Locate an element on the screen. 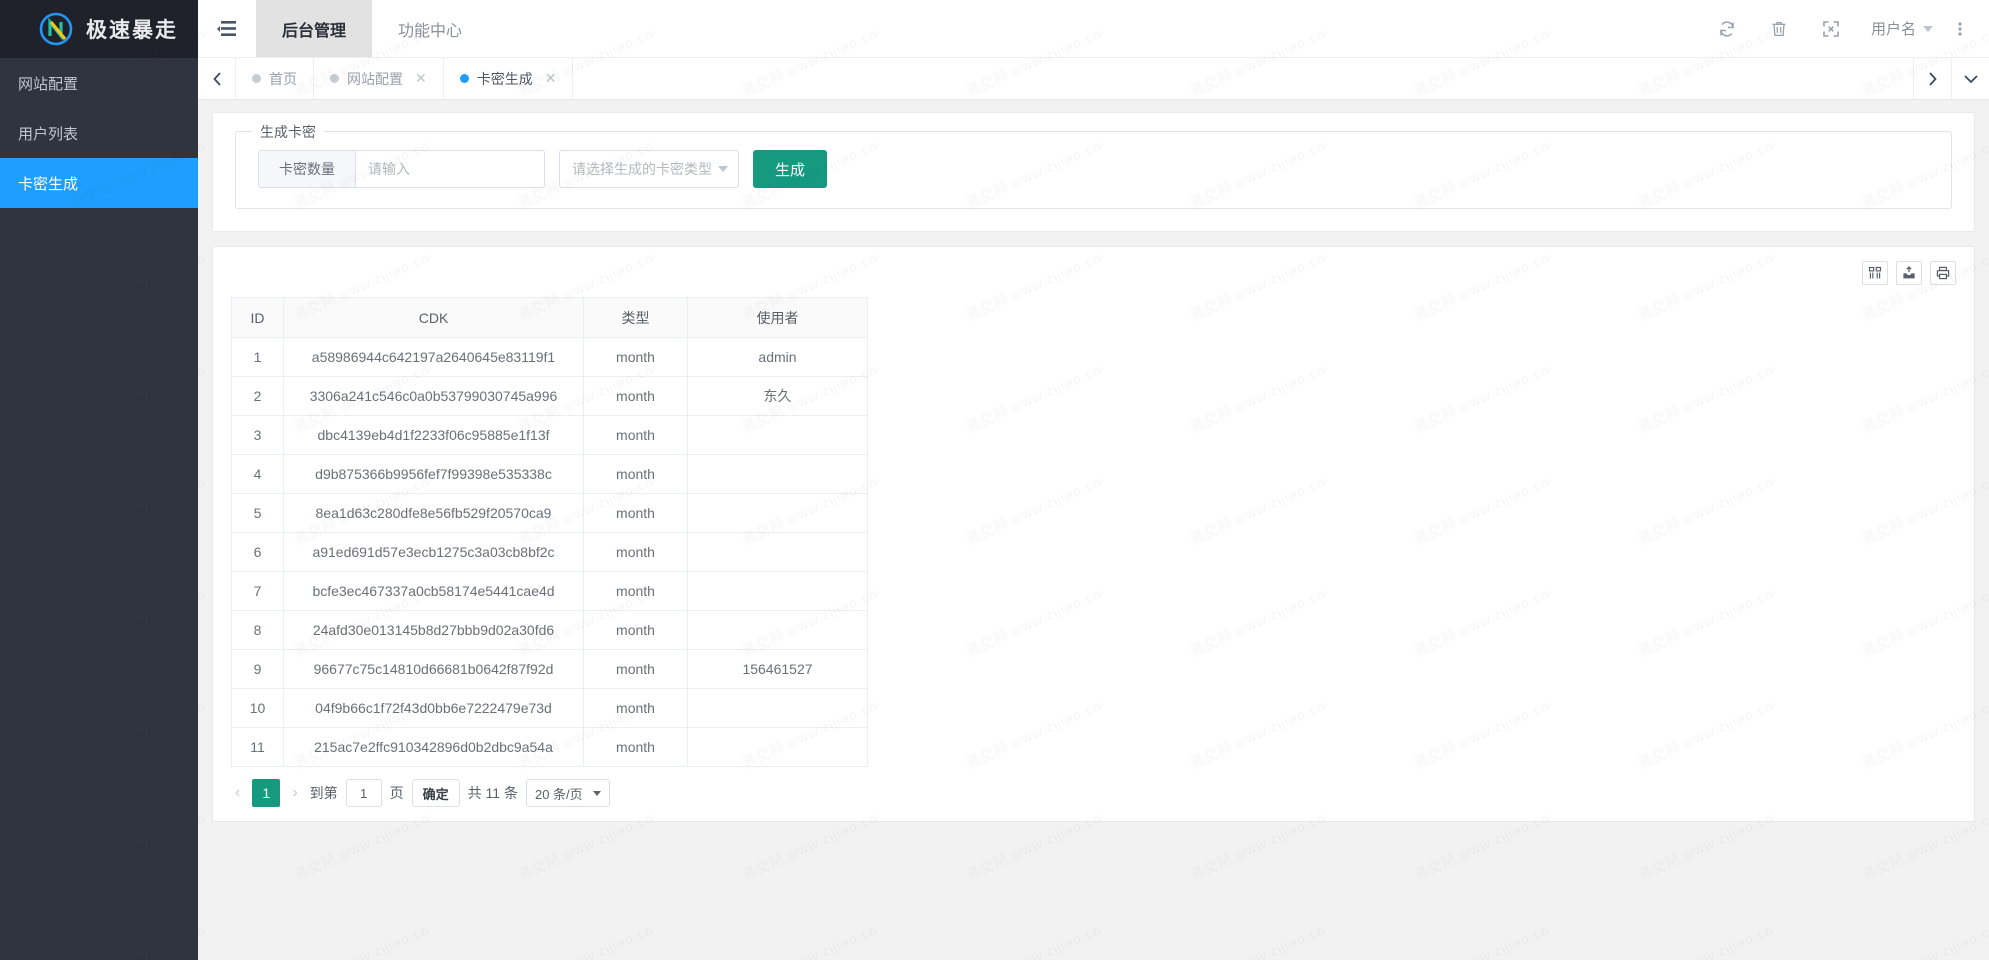 This screenshot has height=960, width=1989. quantity-field-group: 卡密数量 请输入 is located at coordinates (401, 169).